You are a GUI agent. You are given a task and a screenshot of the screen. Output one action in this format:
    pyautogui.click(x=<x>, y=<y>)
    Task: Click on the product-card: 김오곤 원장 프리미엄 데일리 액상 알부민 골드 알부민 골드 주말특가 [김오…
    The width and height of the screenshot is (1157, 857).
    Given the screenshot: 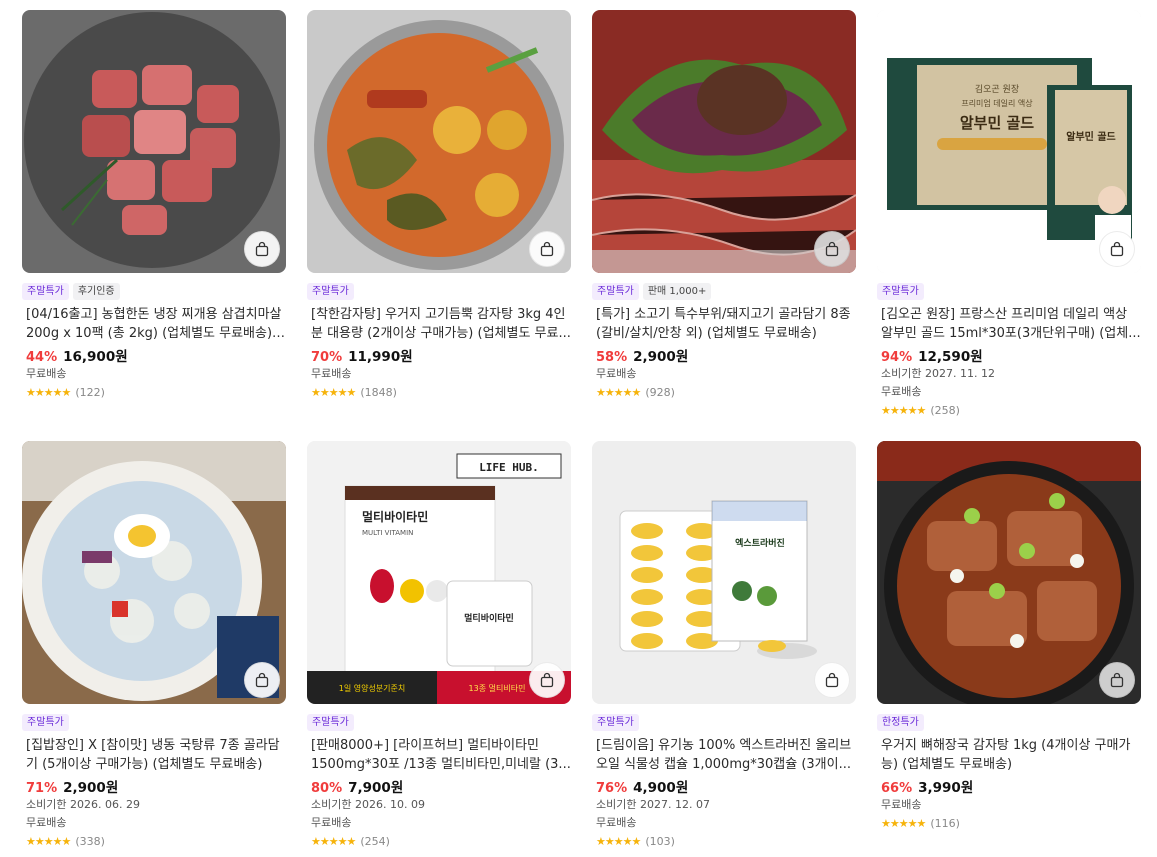 What is the action you would take?
    pyautogui.click(x=1009, y=214)
    